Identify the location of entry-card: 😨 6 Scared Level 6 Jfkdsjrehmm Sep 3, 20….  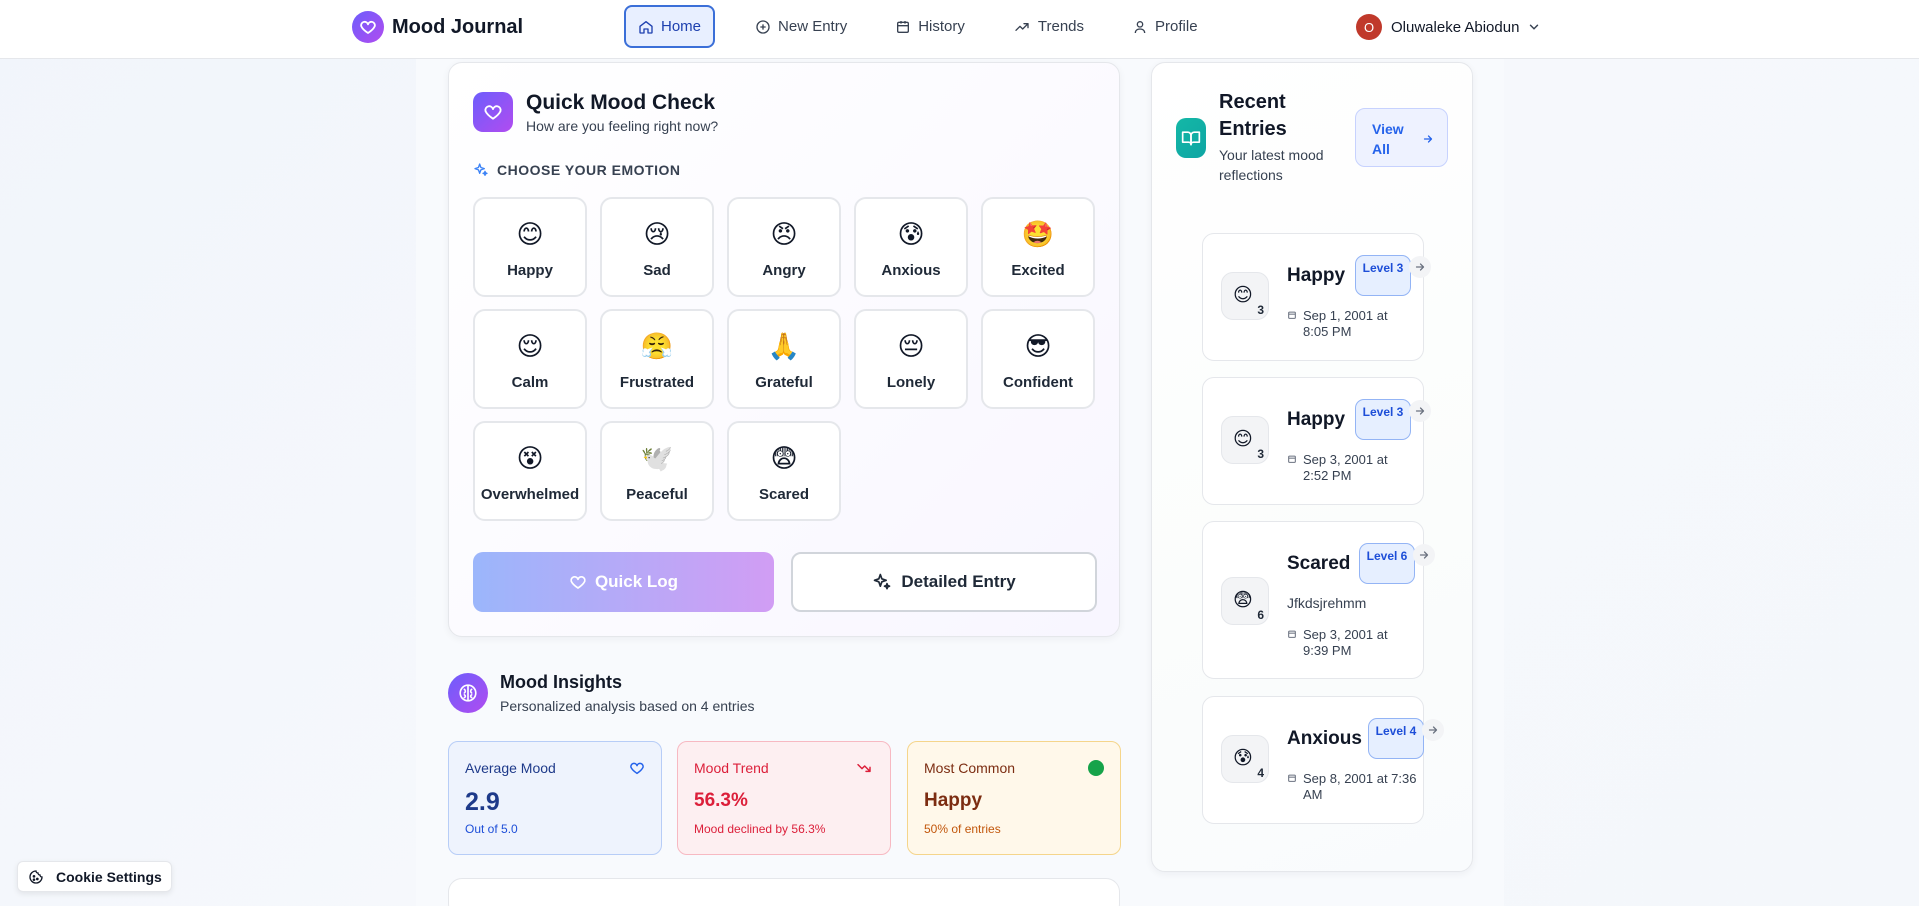
(1318, 600).